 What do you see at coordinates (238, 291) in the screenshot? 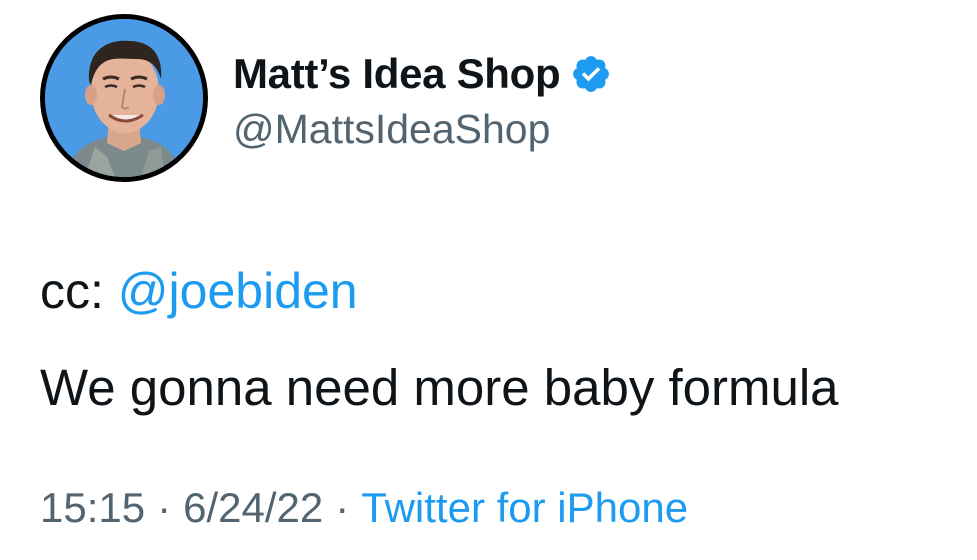
I see `mention-link: @joebiden` at bounding box center [238, 291].